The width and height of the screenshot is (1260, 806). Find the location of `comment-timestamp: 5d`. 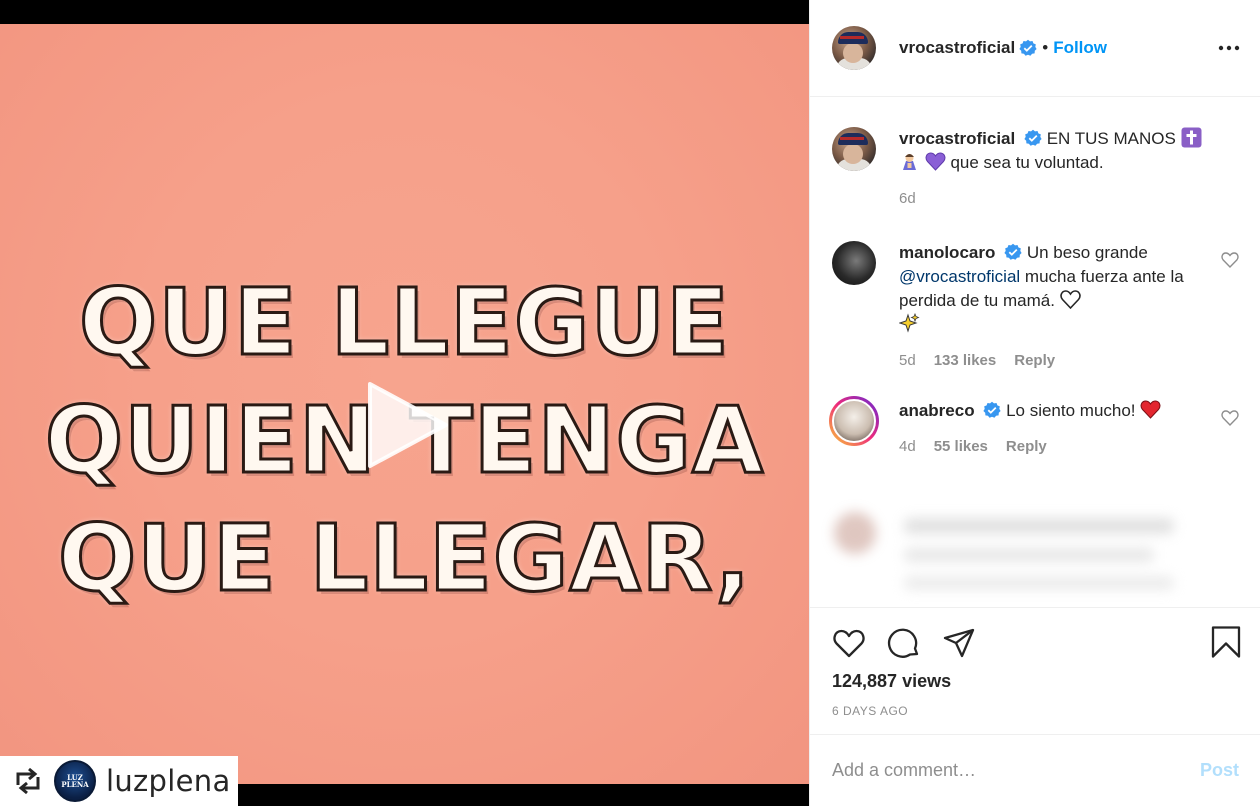

comment-timestamp: 5d is located at coordinates (907, 361).